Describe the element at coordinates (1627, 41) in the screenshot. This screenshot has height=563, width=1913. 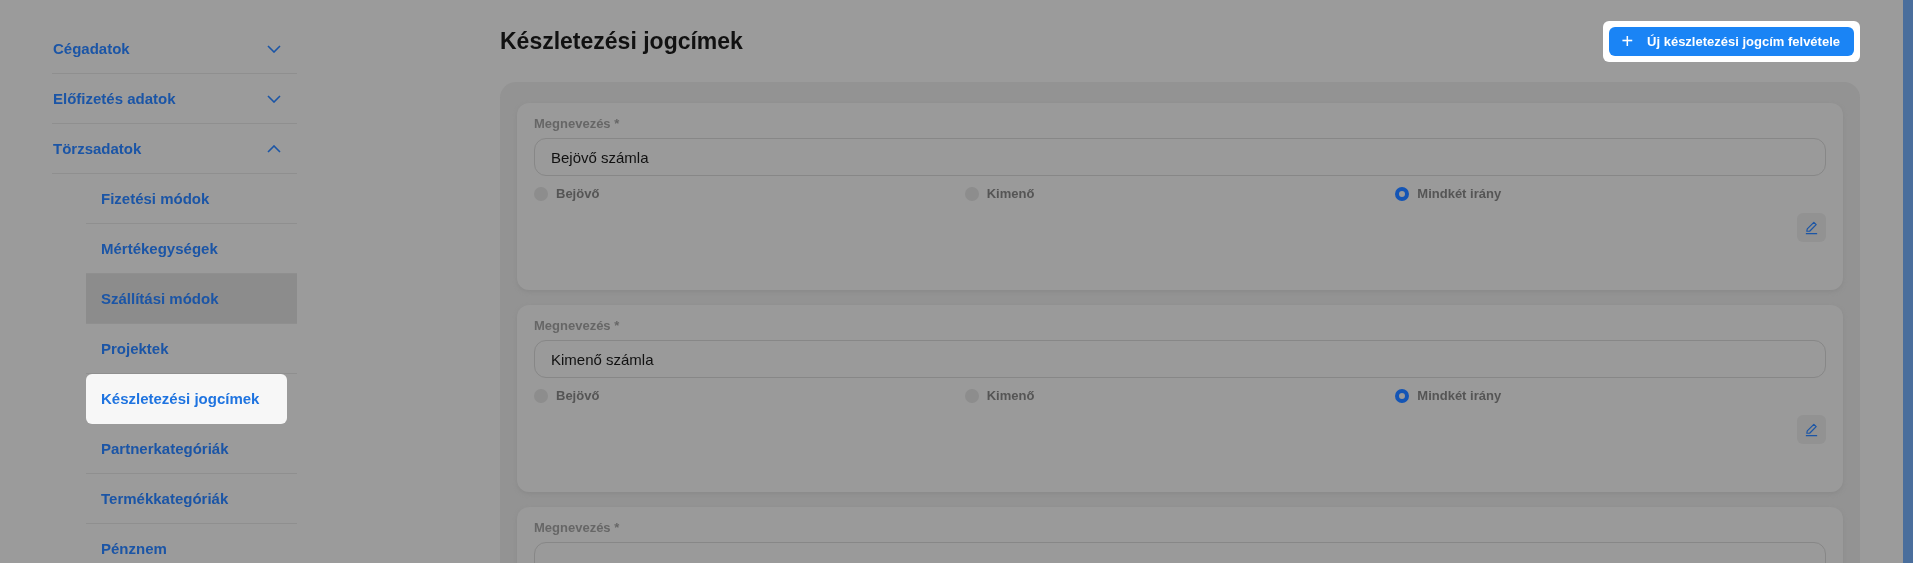
I see `plus-icon: +` at that location.